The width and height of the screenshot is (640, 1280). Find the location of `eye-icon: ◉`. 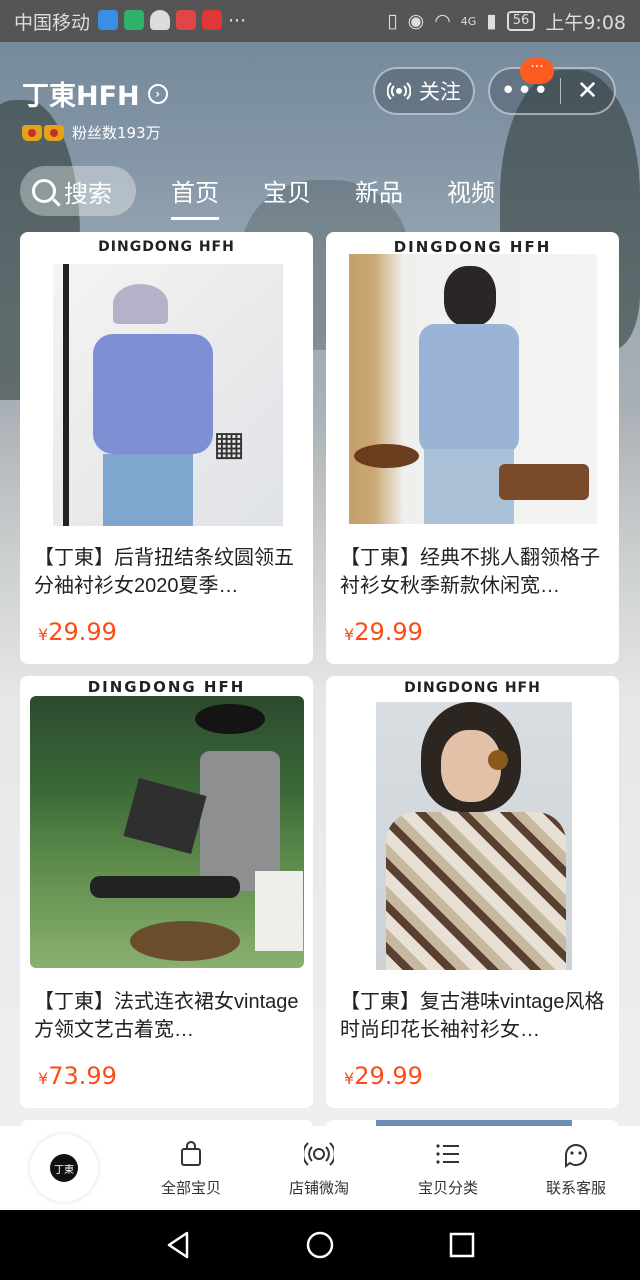

eye-icon: ◉ is located at coordinates (416, 21).